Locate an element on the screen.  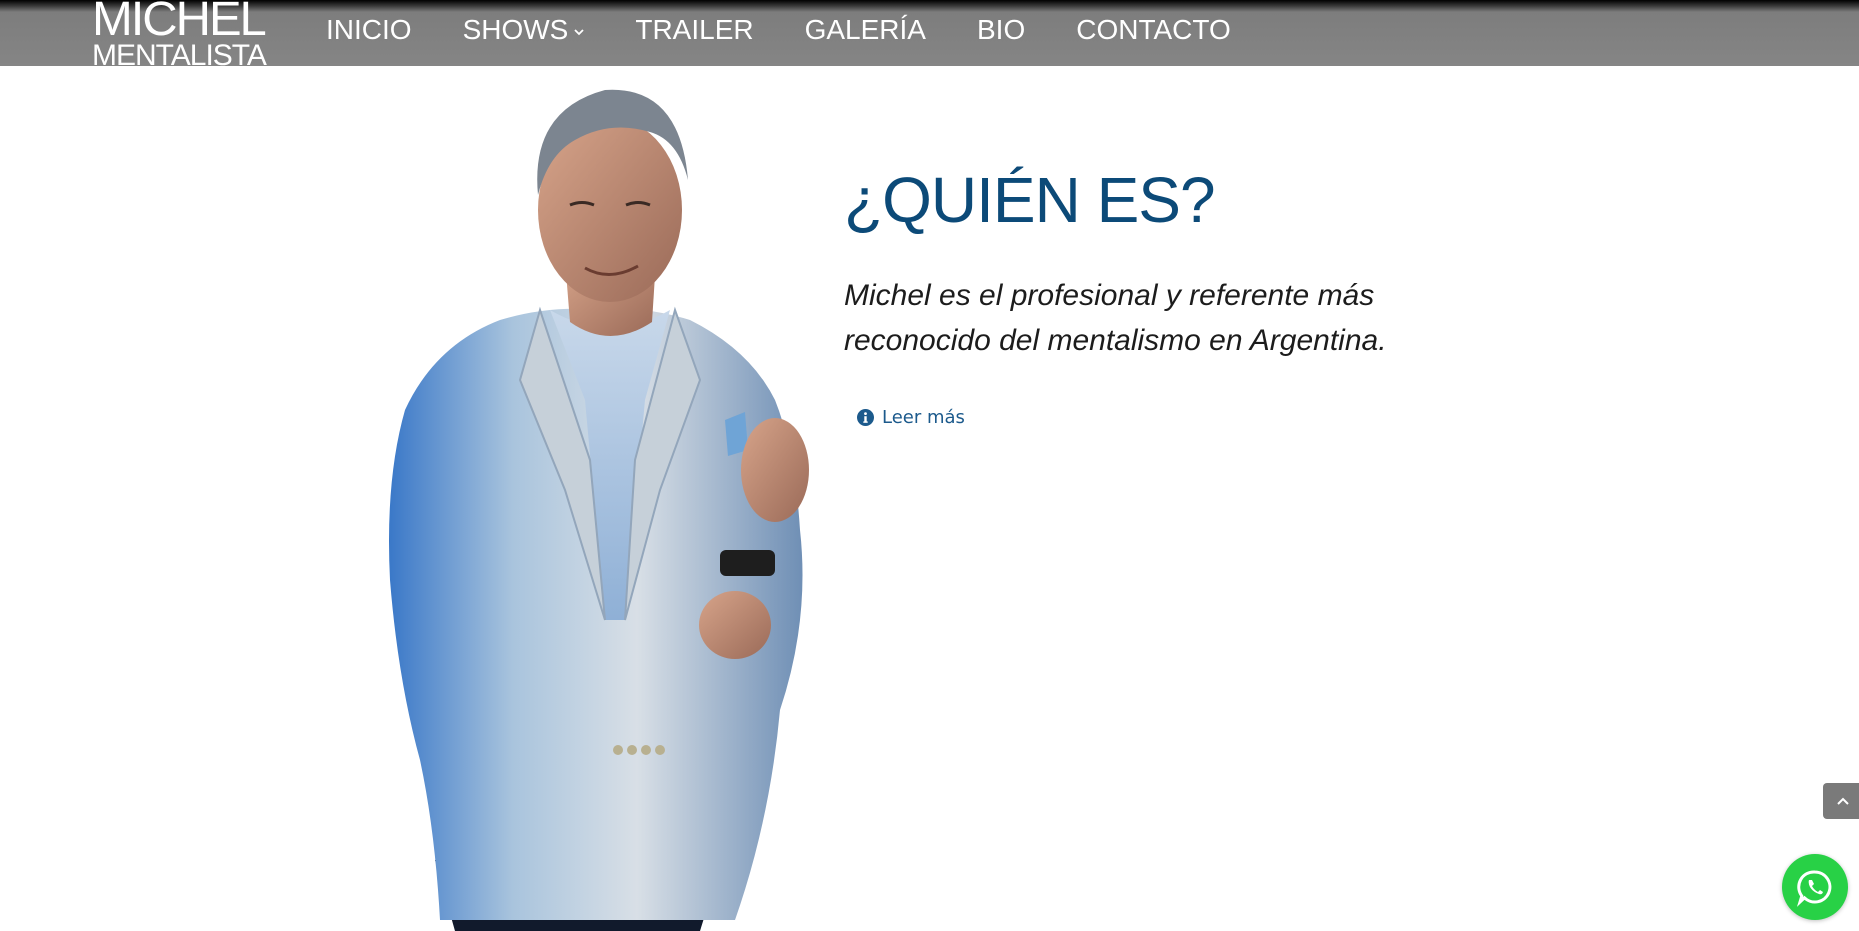
scroll-to-top-button is located at coordinates (1841, 801).